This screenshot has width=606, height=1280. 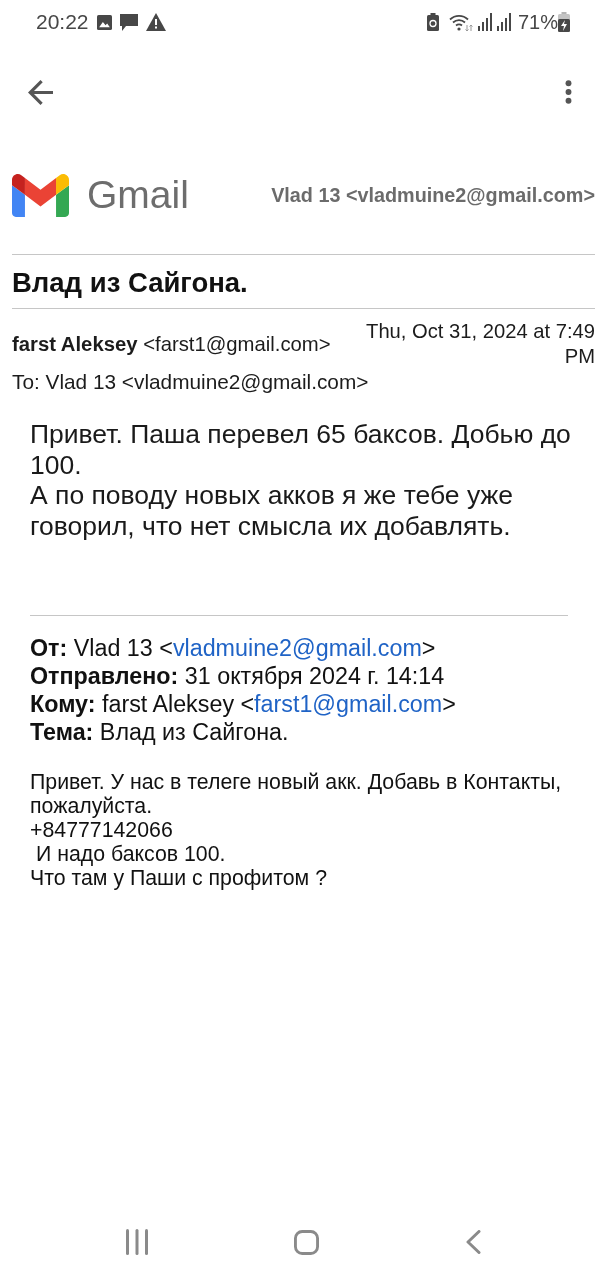 What do you see at coordinates (537, 22) in the screenshot?
I see `battery-percent: 71%` at bounding box center [537, 22].